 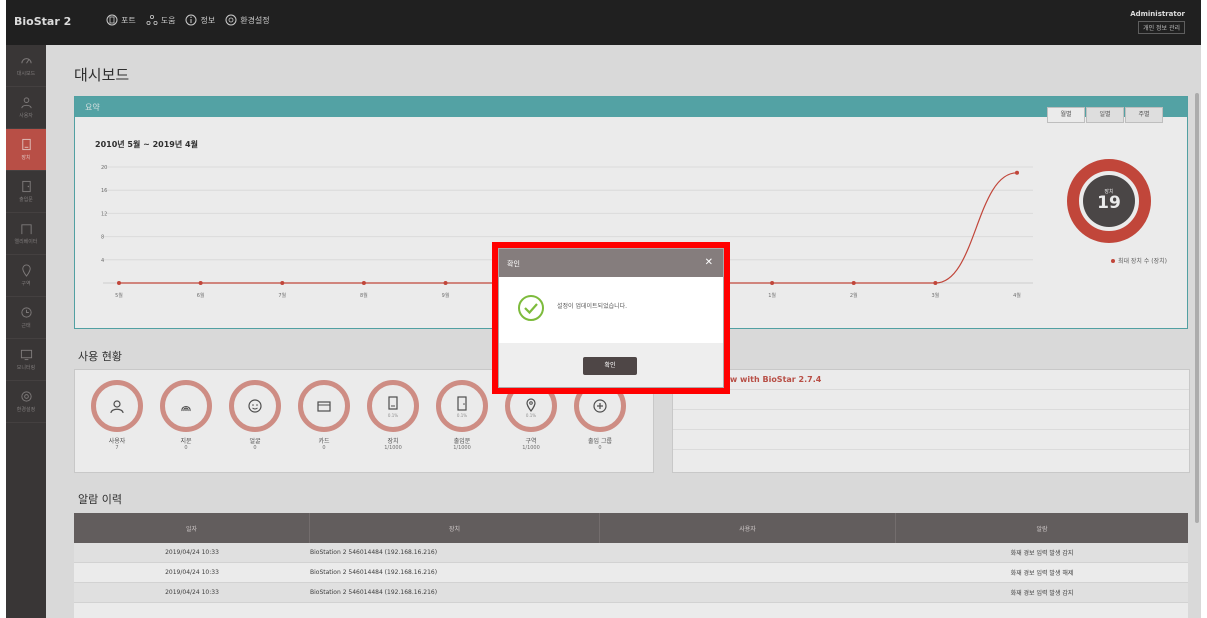 I want to click on dialog-message: 설정이 업데이트되었습니다., so click(x=592, y=306).